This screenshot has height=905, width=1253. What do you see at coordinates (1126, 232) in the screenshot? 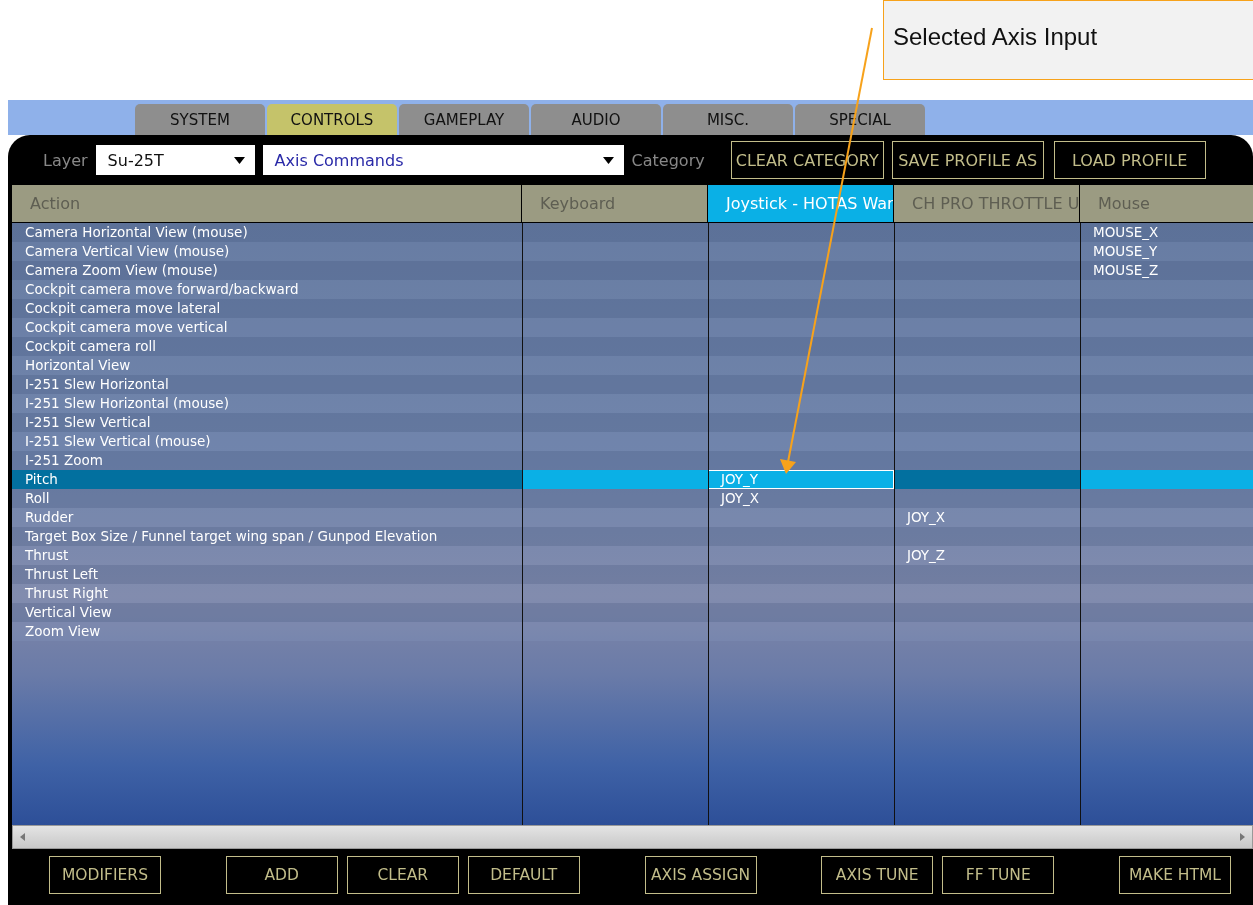
I see `binding-text: MOUSE_X` at bounding box center [1126, 232].